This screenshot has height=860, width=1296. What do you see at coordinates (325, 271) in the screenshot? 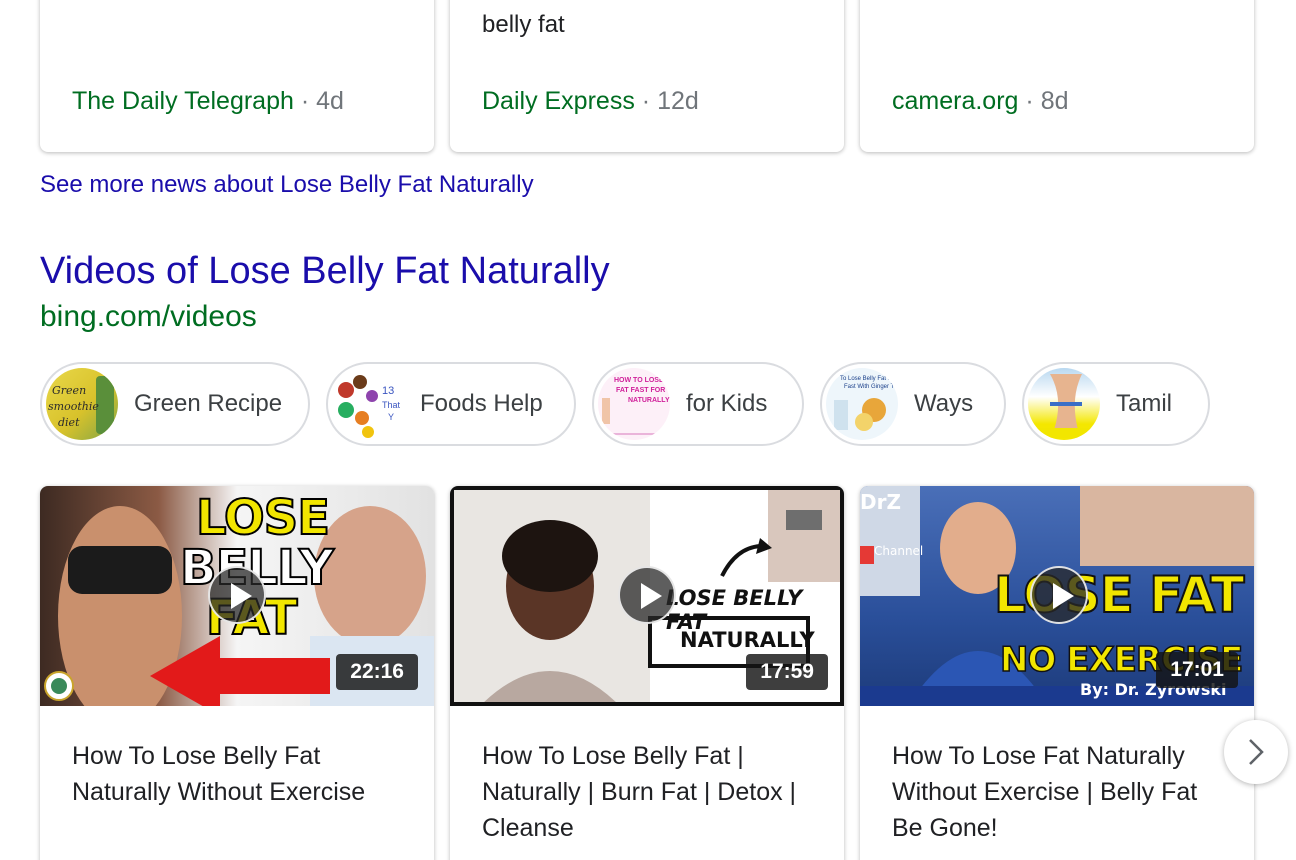
I see `videos-section-heading: Videos of Lose Belly Fat Naturally` at bounding box center [325, 271].